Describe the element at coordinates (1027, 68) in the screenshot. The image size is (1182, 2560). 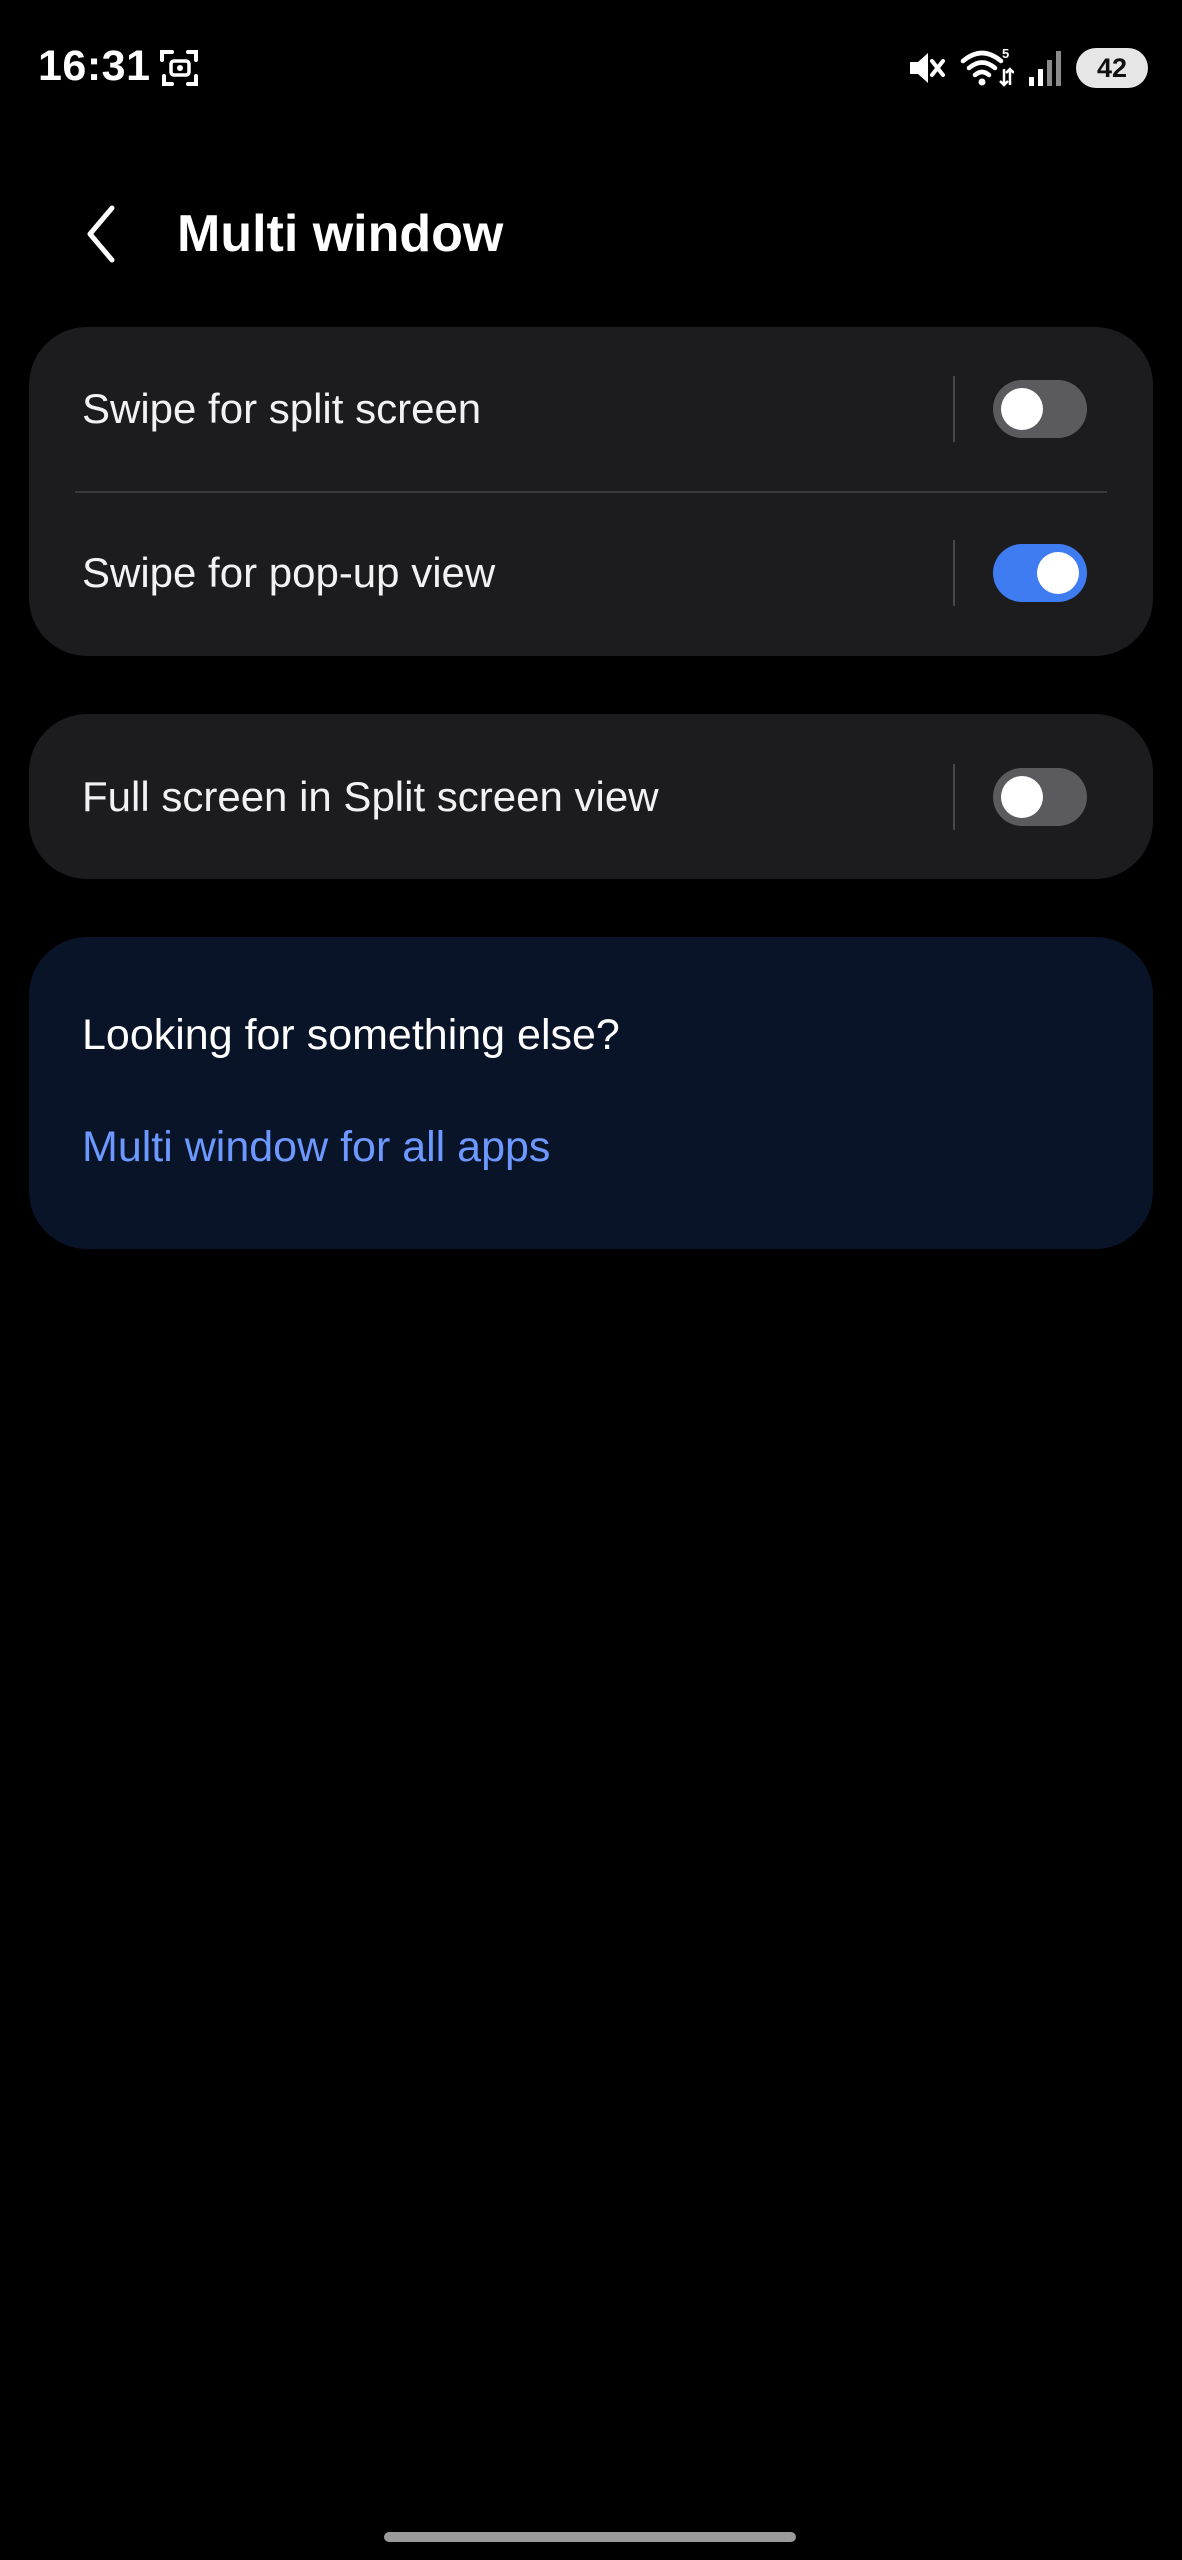
I see `status-icons: 5 42` at that location.